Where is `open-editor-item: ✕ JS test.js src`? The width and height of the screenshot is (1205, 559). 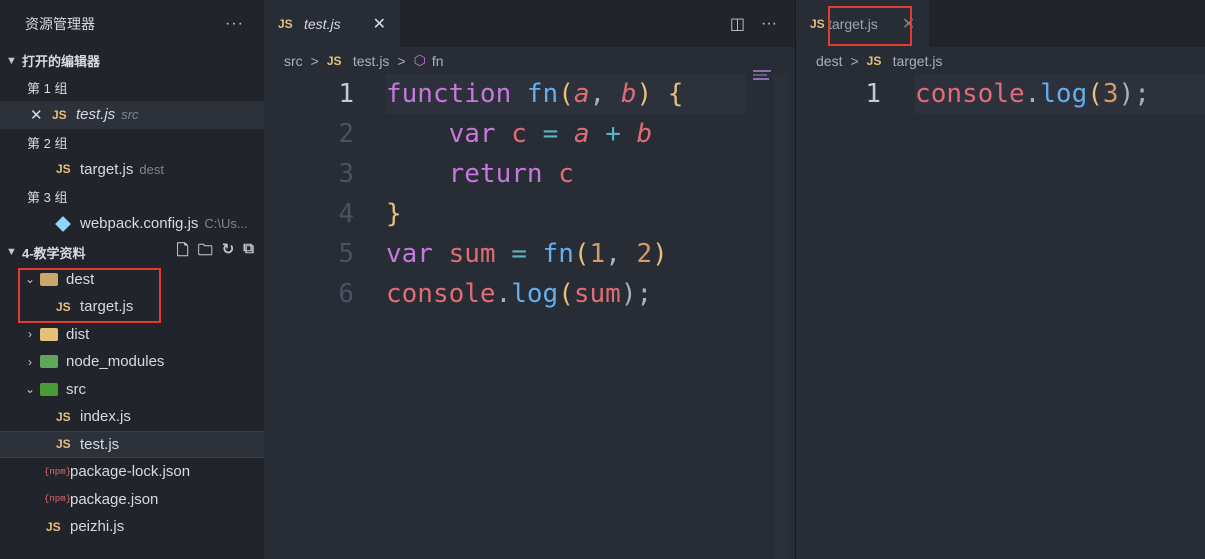
open-editor-item: ✕ JS test.js src is located at coordinates (132, 115).